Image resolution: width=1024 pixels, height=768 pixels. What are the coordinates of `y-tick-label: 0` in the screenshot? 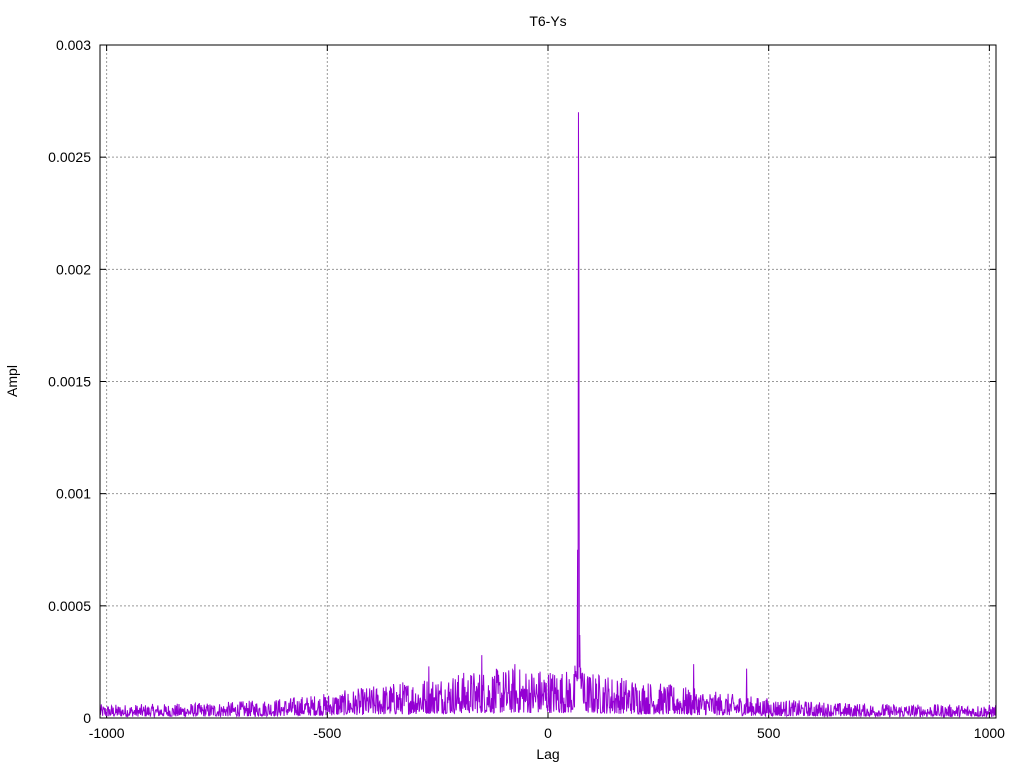 It's located at (87, 718).